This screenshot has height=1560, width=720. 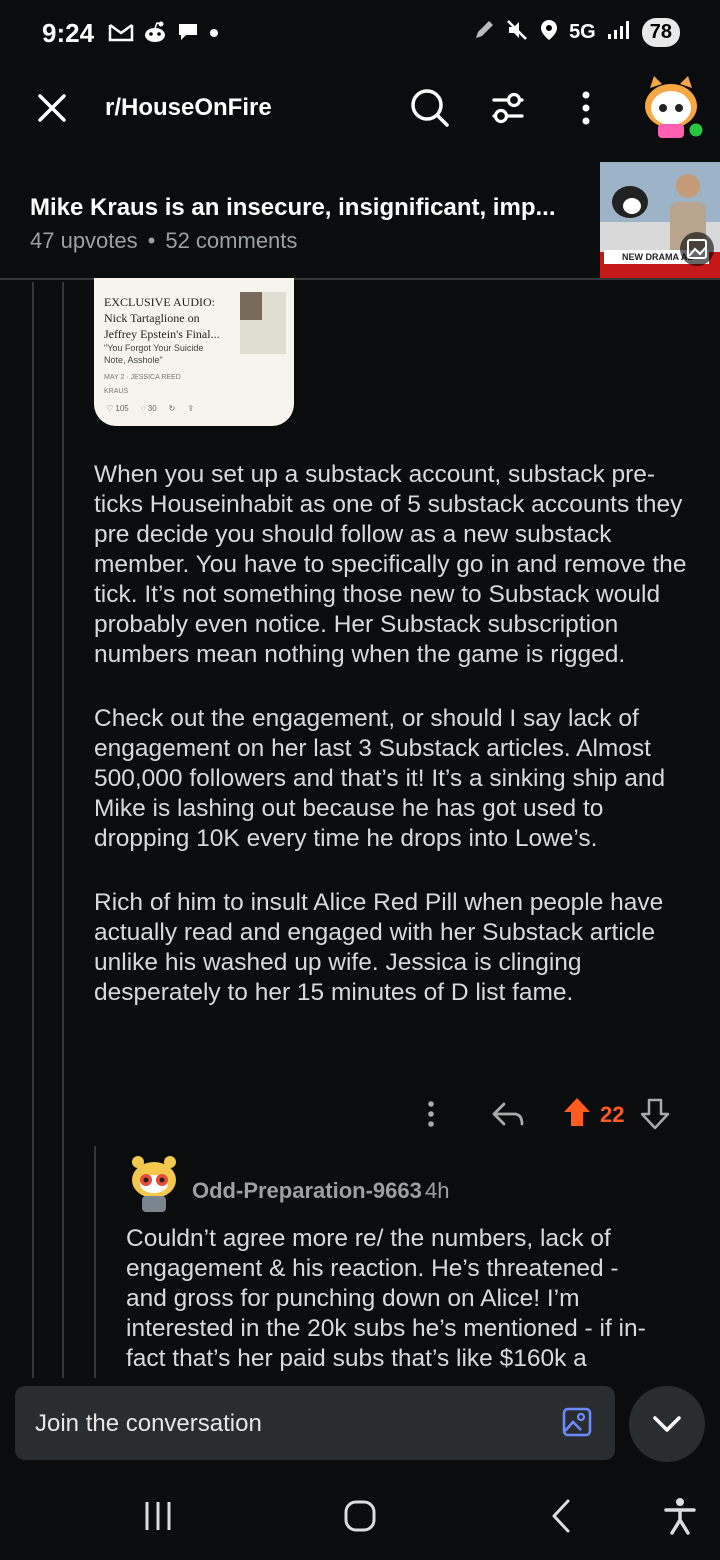 What do you see at coordinates (63, 830) in the screenshot?
I see `thread-line-parent` at bounding box center [63, 830].